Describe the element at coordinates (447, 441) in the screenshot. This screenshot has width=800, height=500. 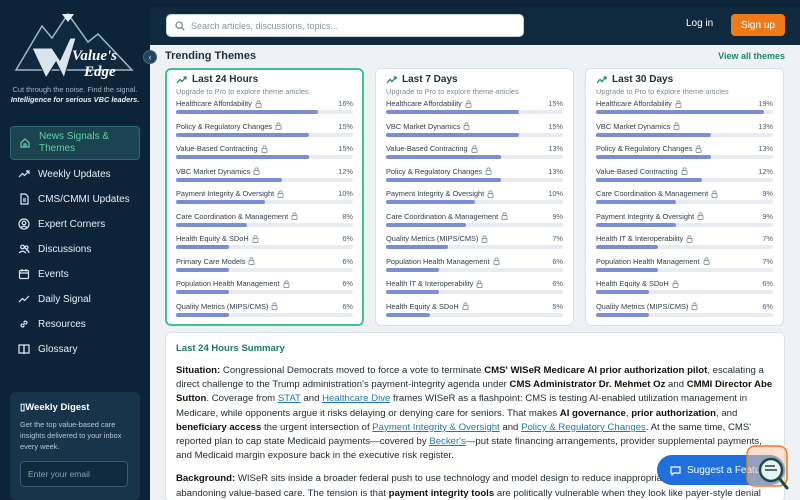
I see `source-link: Becker's` at that location.